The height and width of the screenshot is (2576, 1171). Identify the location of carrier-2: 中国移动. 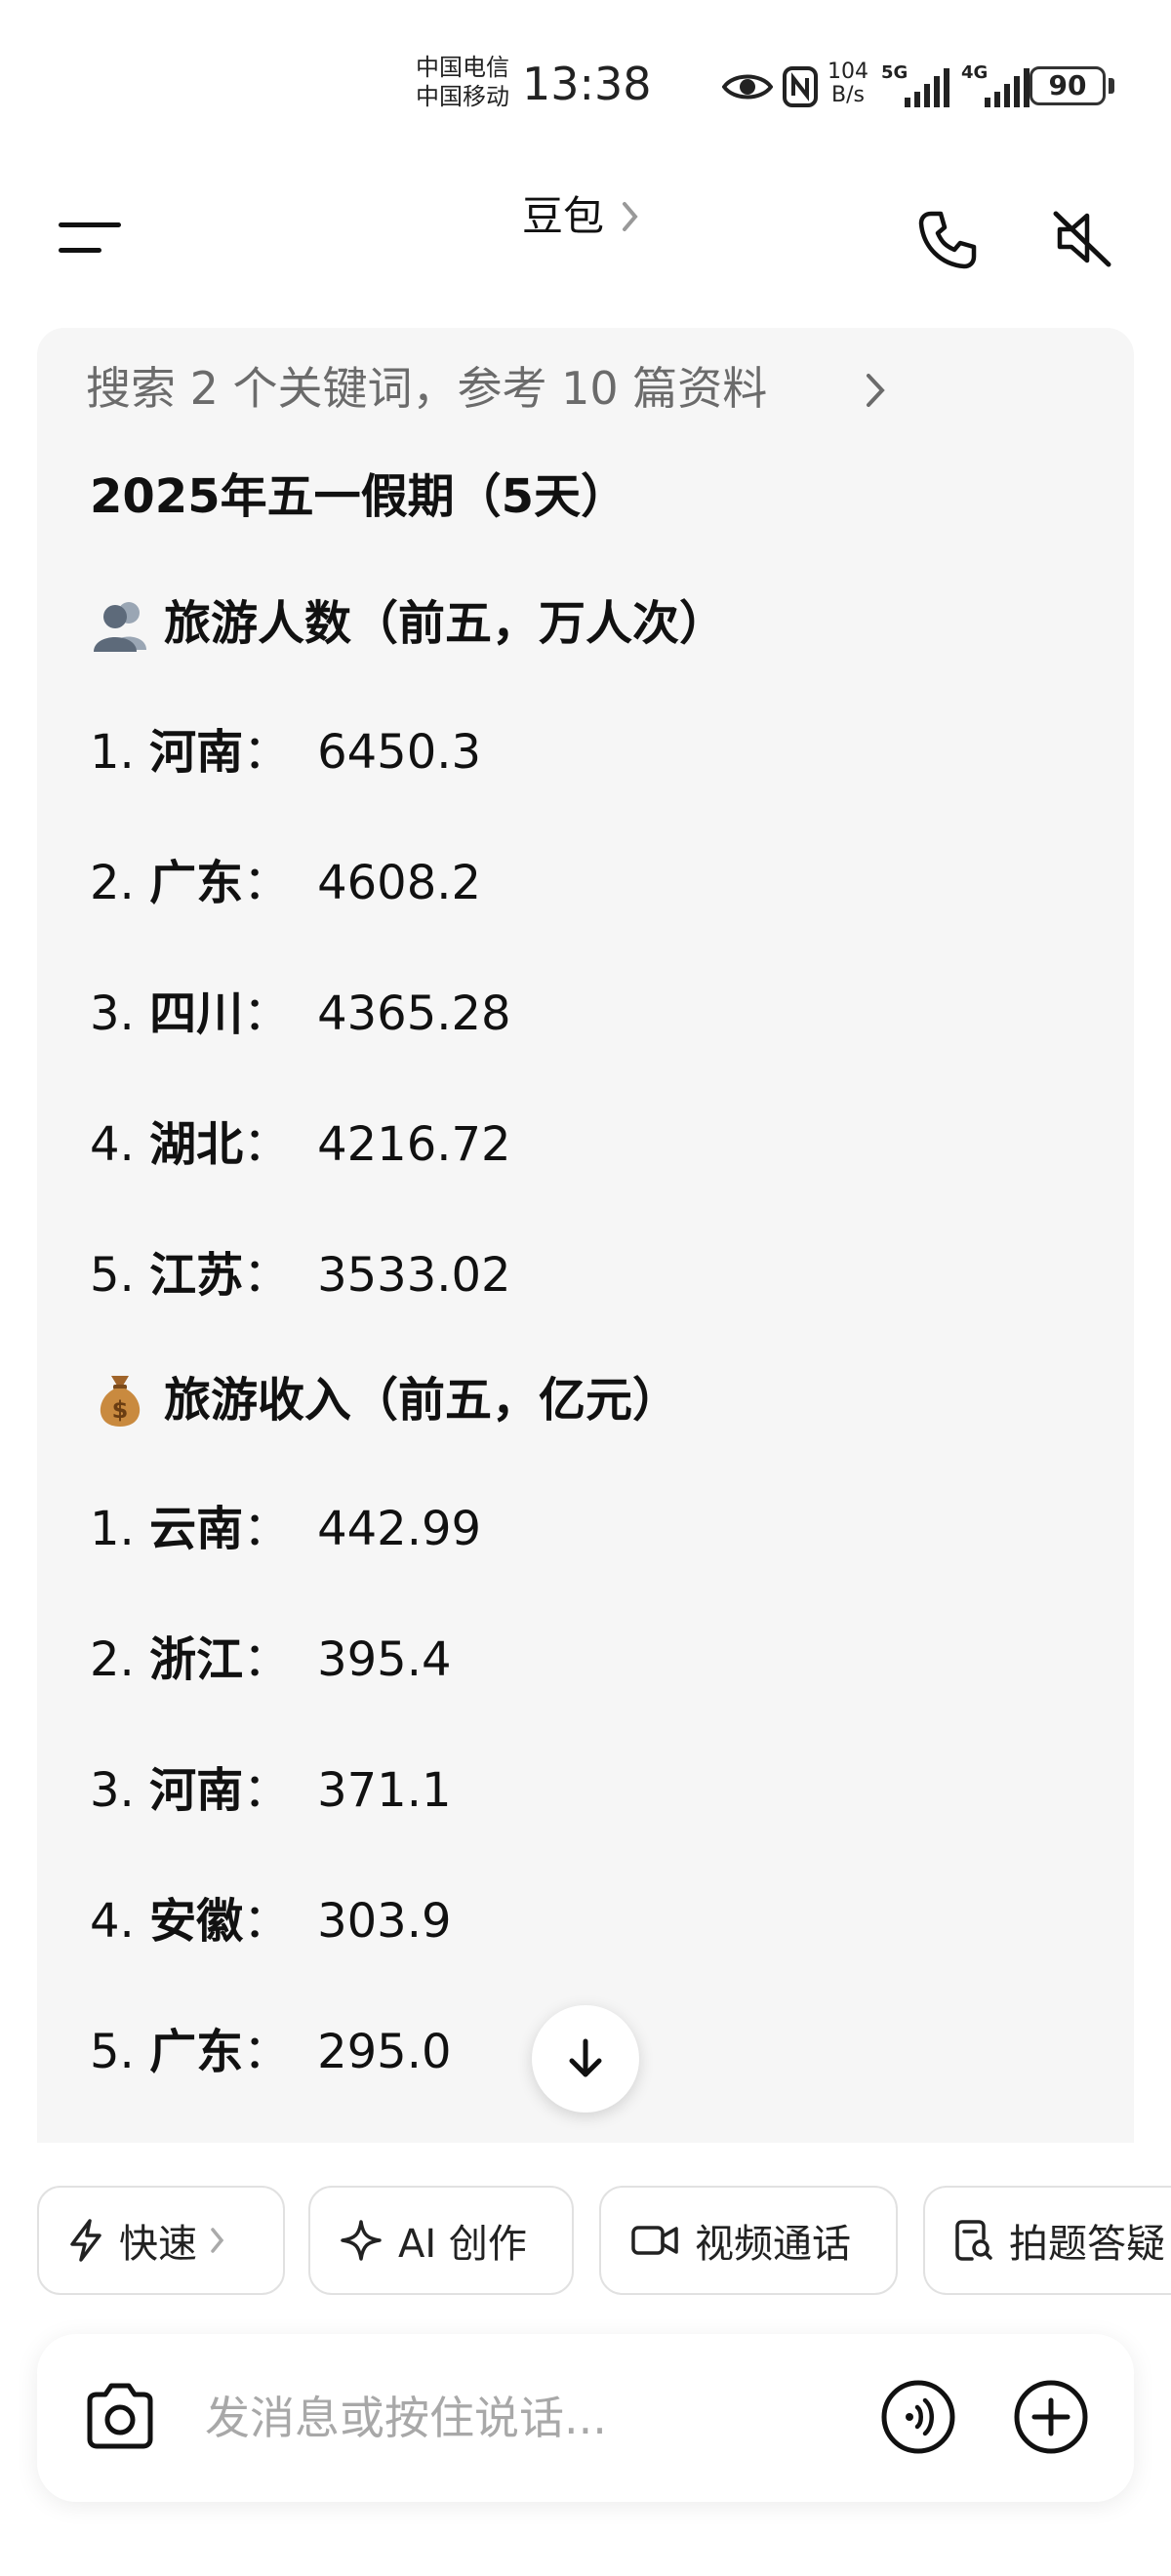
(462, 96).